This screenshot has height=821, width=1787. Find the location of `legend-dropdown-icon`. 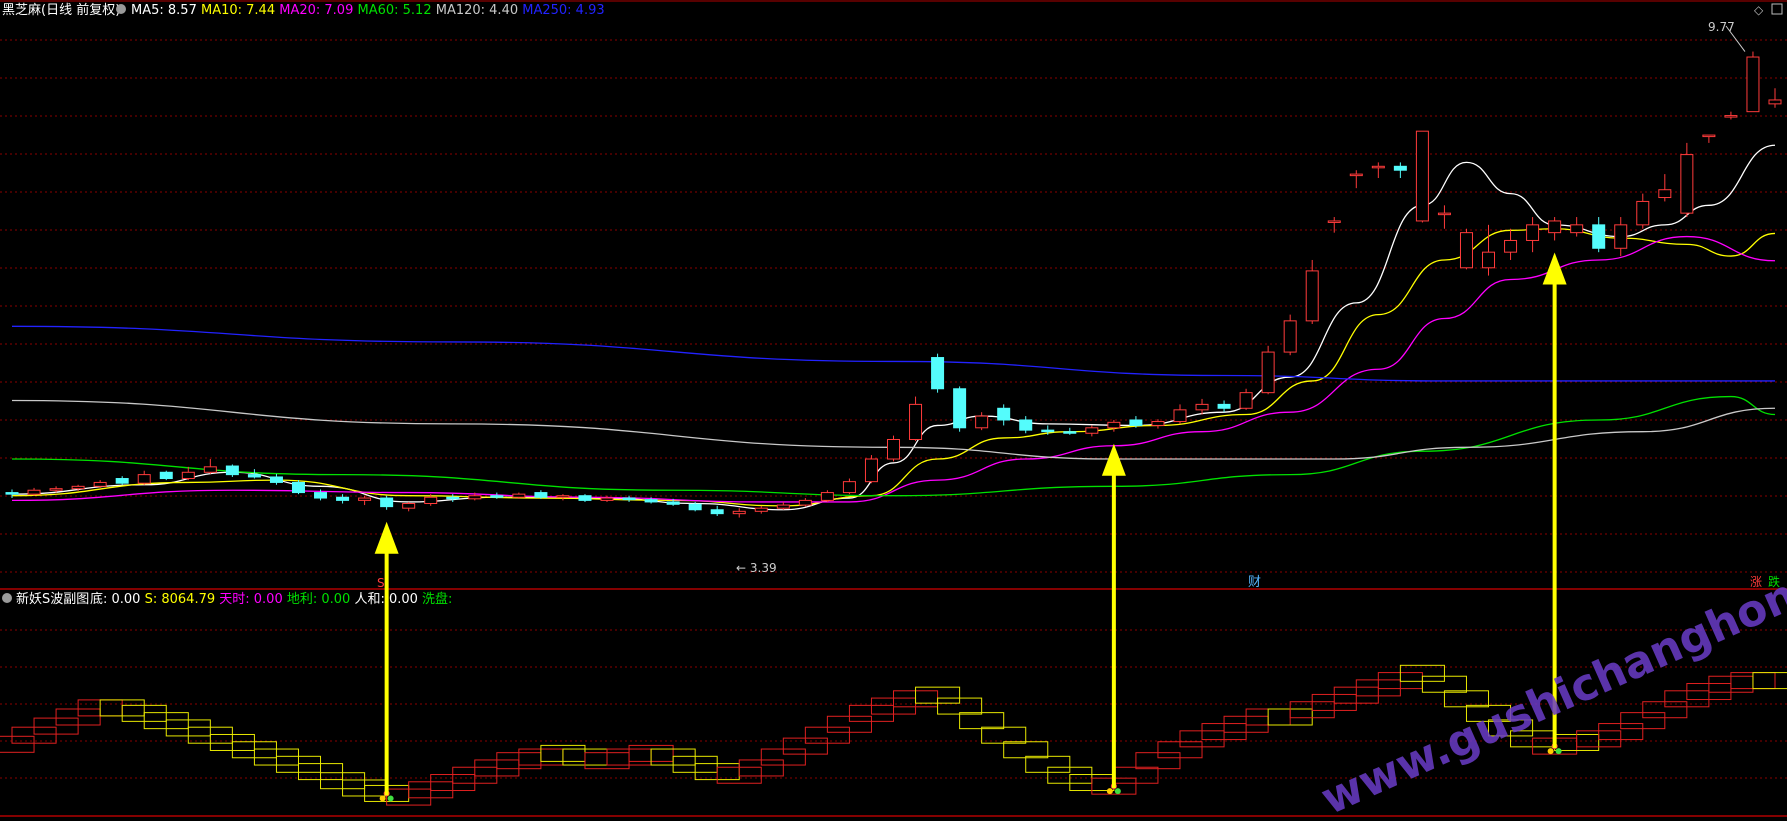

legend-dropdown-icon is located at coordinates (121, 9).